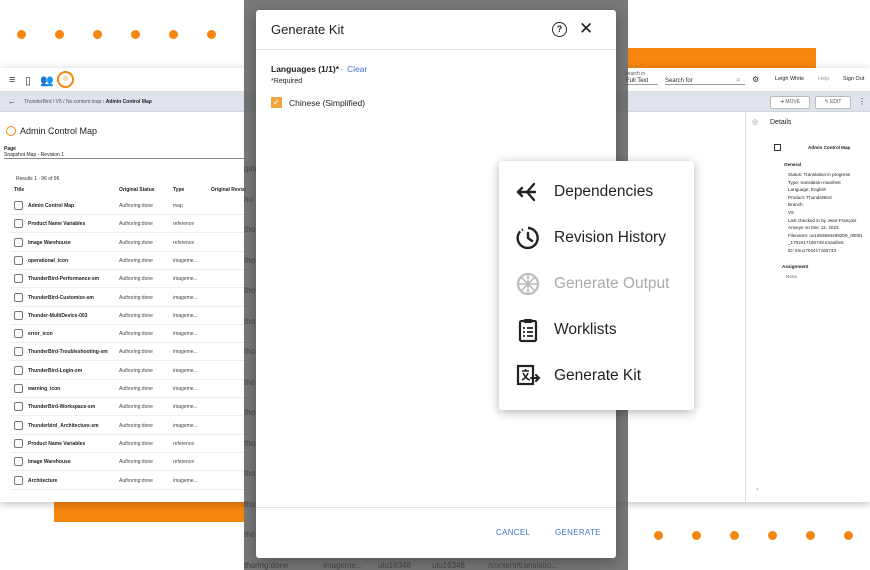 The height and width of the screenshot is (570, 870). I want to click on menu-item-generate-kit: Generate Kit, so click(596, 376).